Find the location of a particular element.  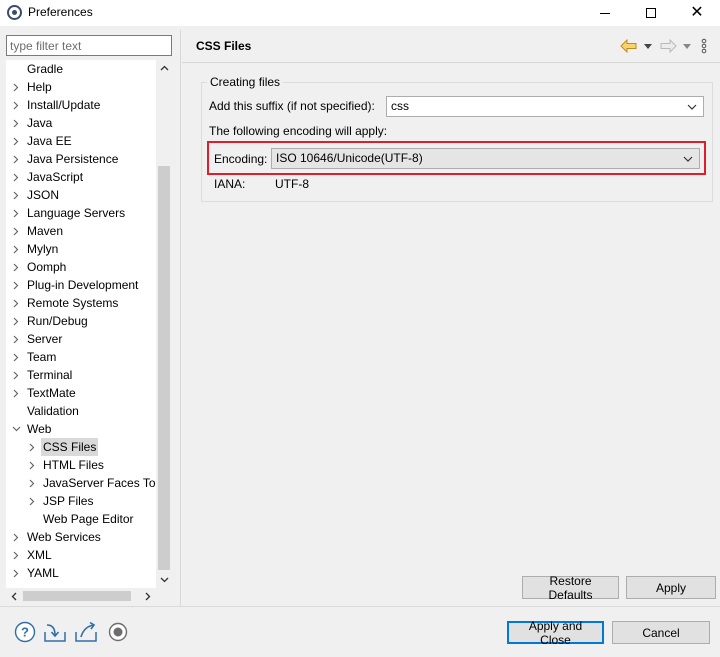

tree-item-label: Help is located at coordinates (39, 87).